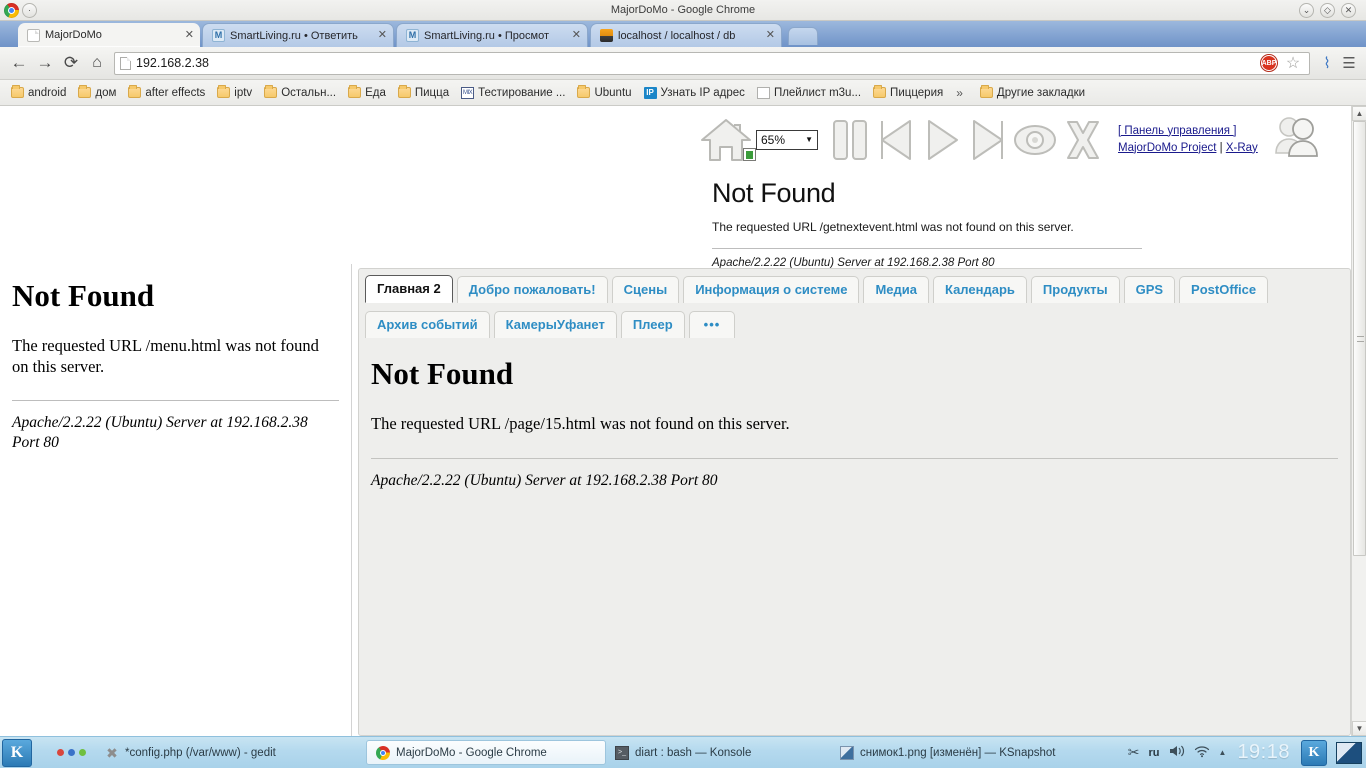  Describe the element at coordinates (1327, 10) in the screenshot. I see `window-maximize-button: ◇` at that location.